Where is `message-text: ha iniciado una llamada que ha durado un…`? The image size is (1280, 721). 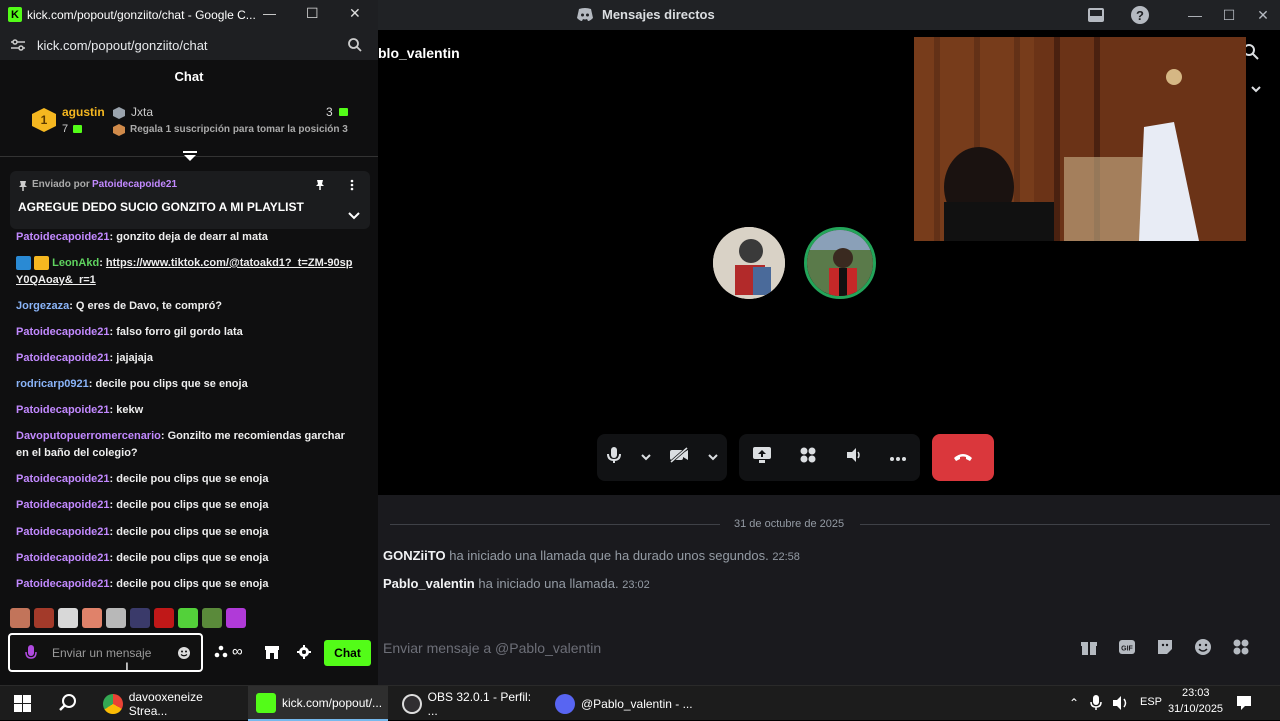 message-text: ha iniciado una llamada que ha durado un… is located at coordinates (609, 555).